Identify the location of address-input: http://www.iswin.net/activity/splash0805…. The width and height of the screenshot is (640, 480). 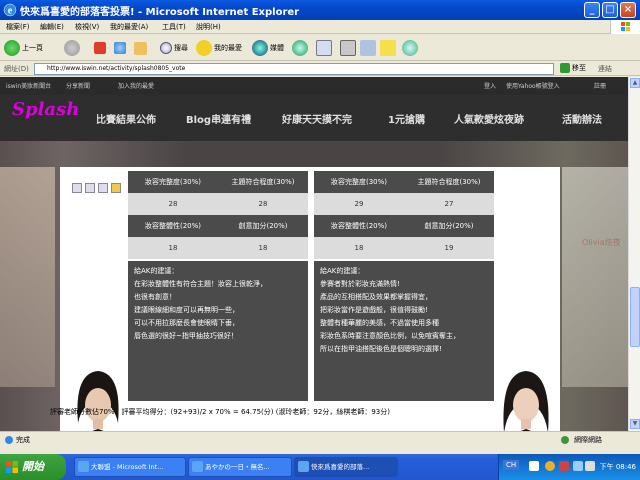
(294, 69).